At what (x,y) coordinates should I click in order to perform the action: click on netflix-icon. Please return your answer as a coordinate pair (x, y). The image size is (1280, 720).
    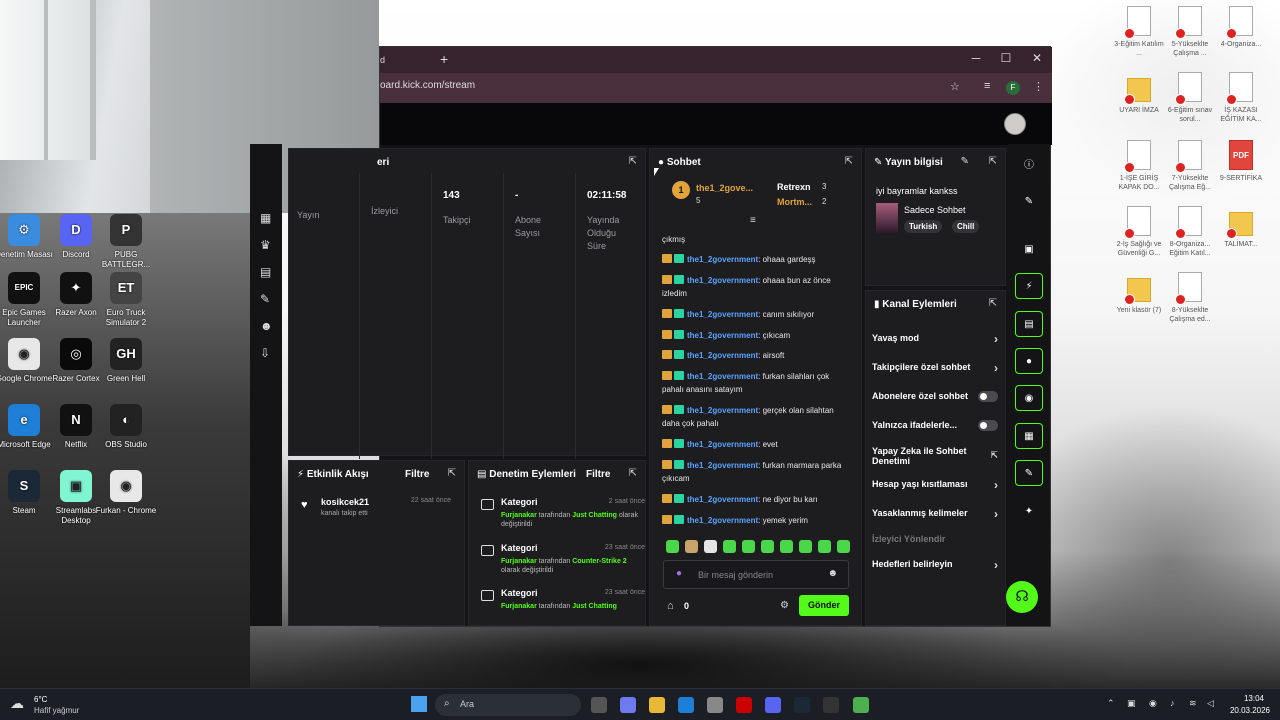
    Looking at the image, I should click on (744, 705).